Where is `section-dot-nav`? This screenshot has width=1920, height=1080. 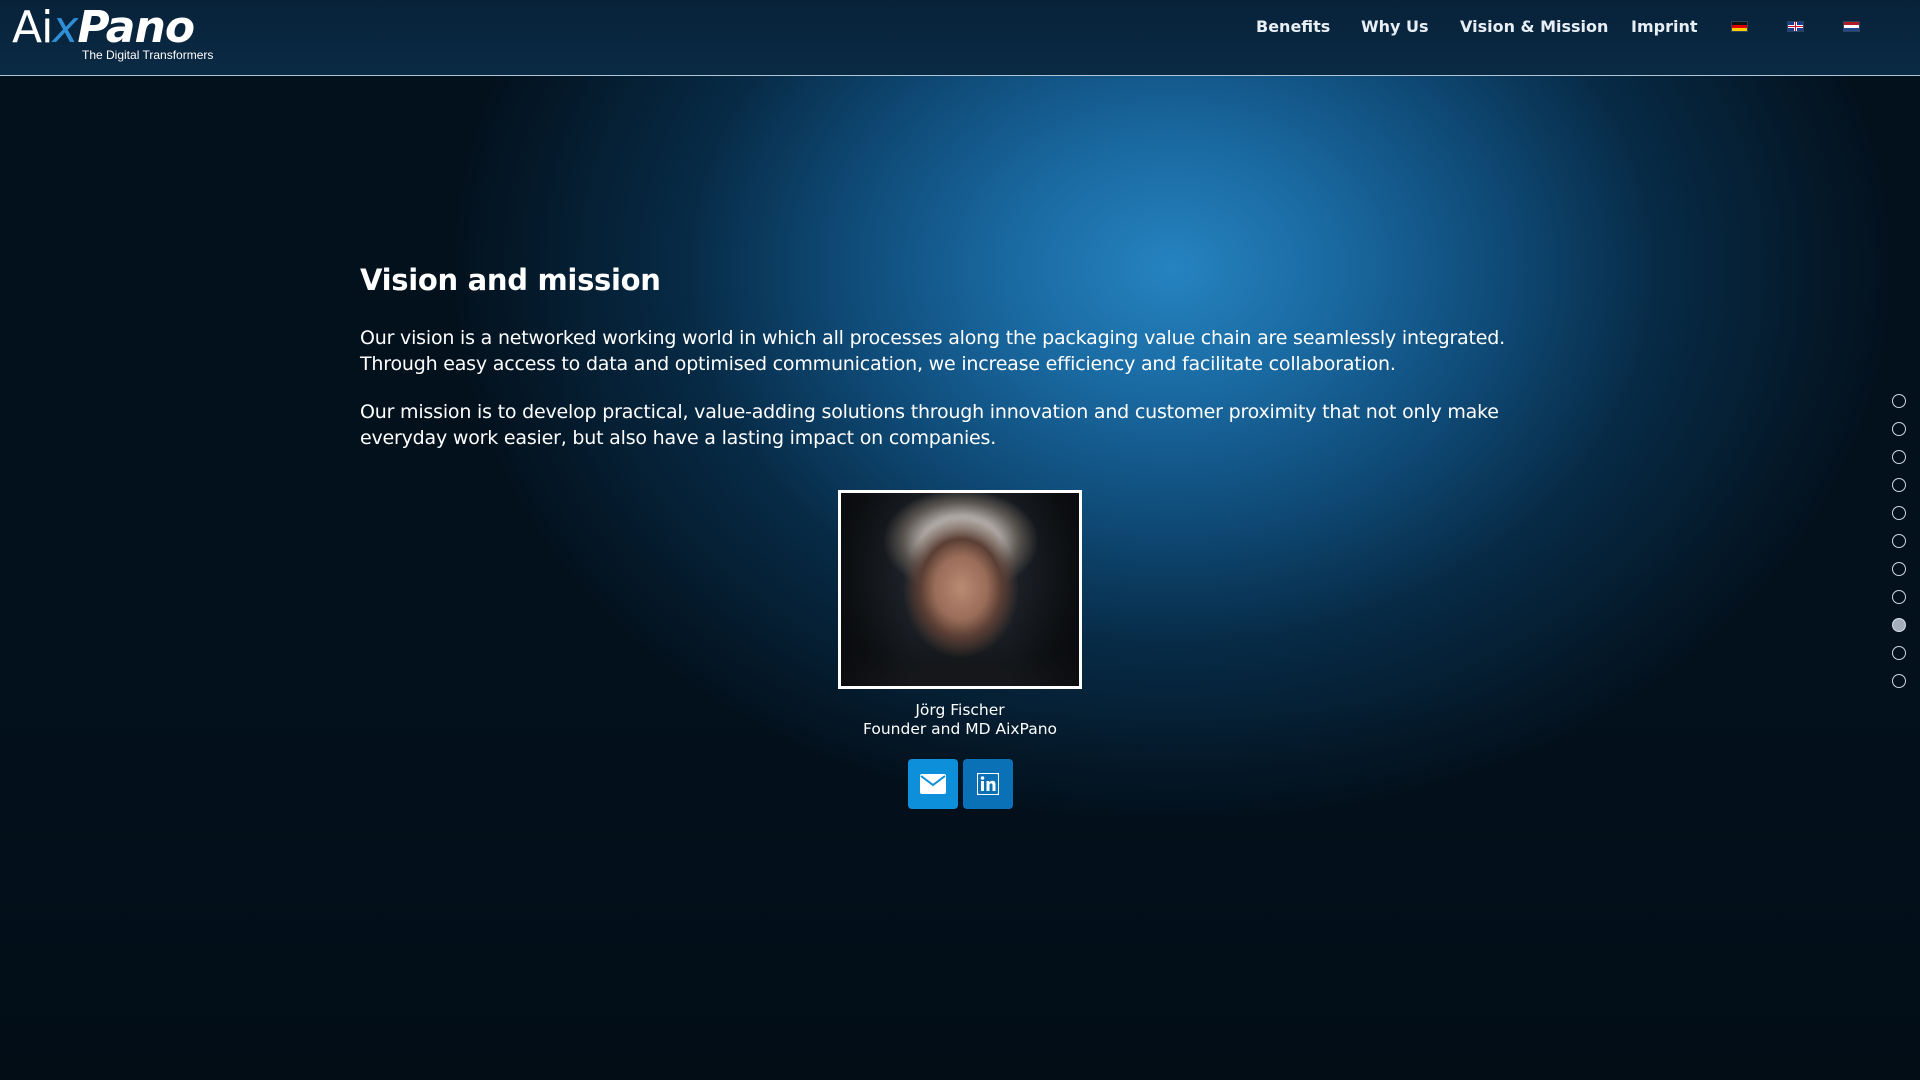 section-dot-nav is located at coordinates (1900, 548).